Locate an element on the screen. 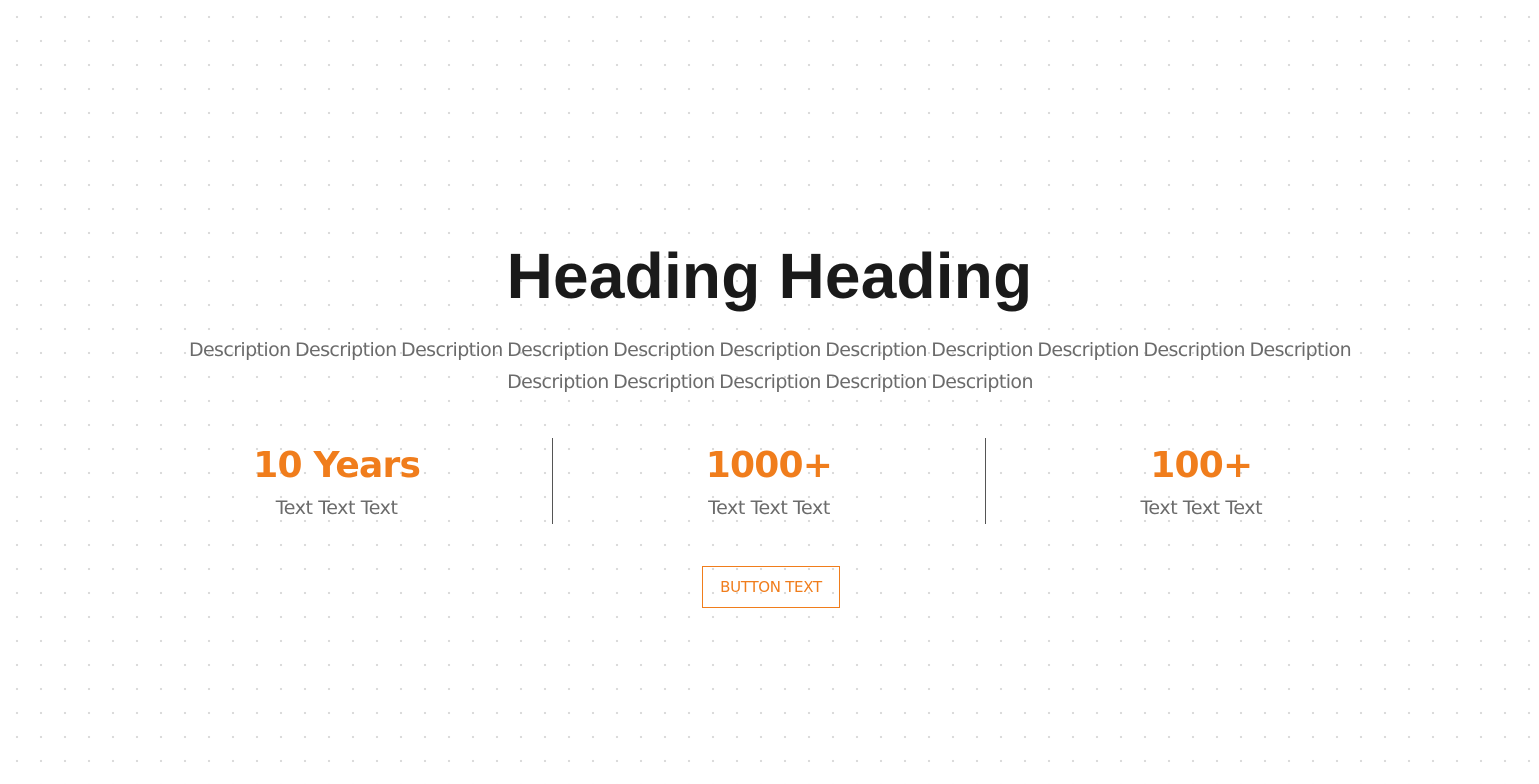 Image resolution: width=1539 pixels, height=784 pixels. stat-item-count: 1000+ Text Text Text is located at coordinates (768, 481).